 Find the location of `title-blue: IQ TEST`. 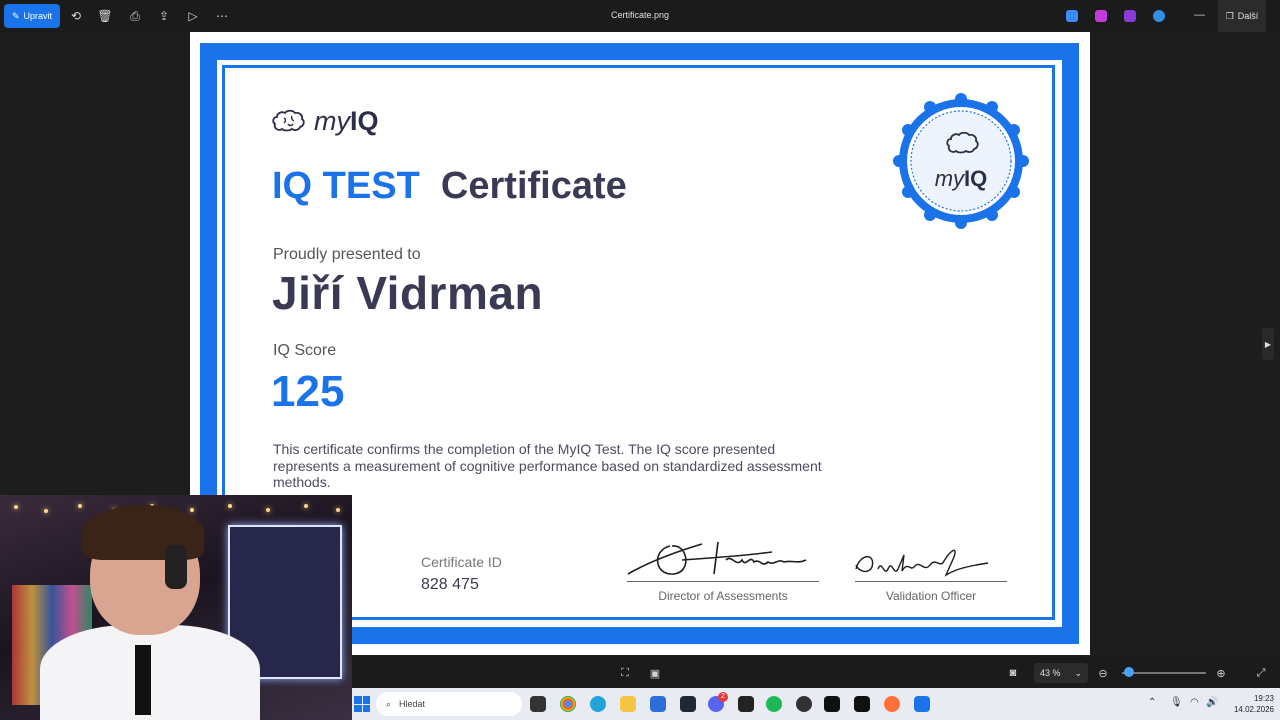

title-blue: IQ TEST is located at coordinates (346, 186).